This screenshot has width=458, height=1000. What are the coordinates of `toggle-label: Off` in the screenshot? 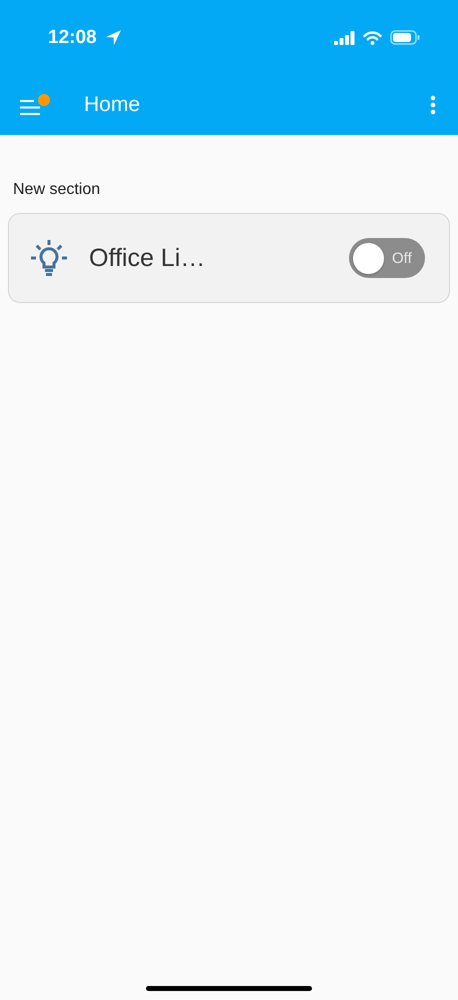 It's located at (402, 258).